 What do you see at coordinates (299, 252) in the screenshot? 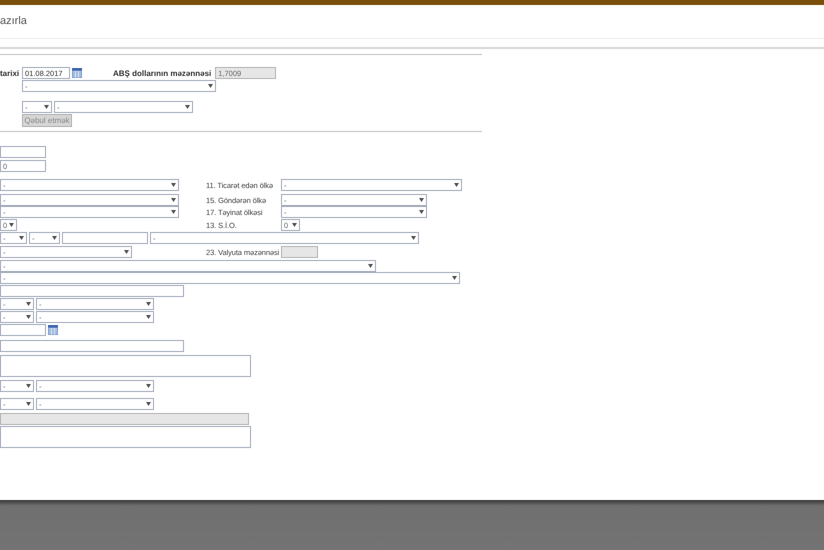
I see `readonly-field` at bounding box center [299, 252].